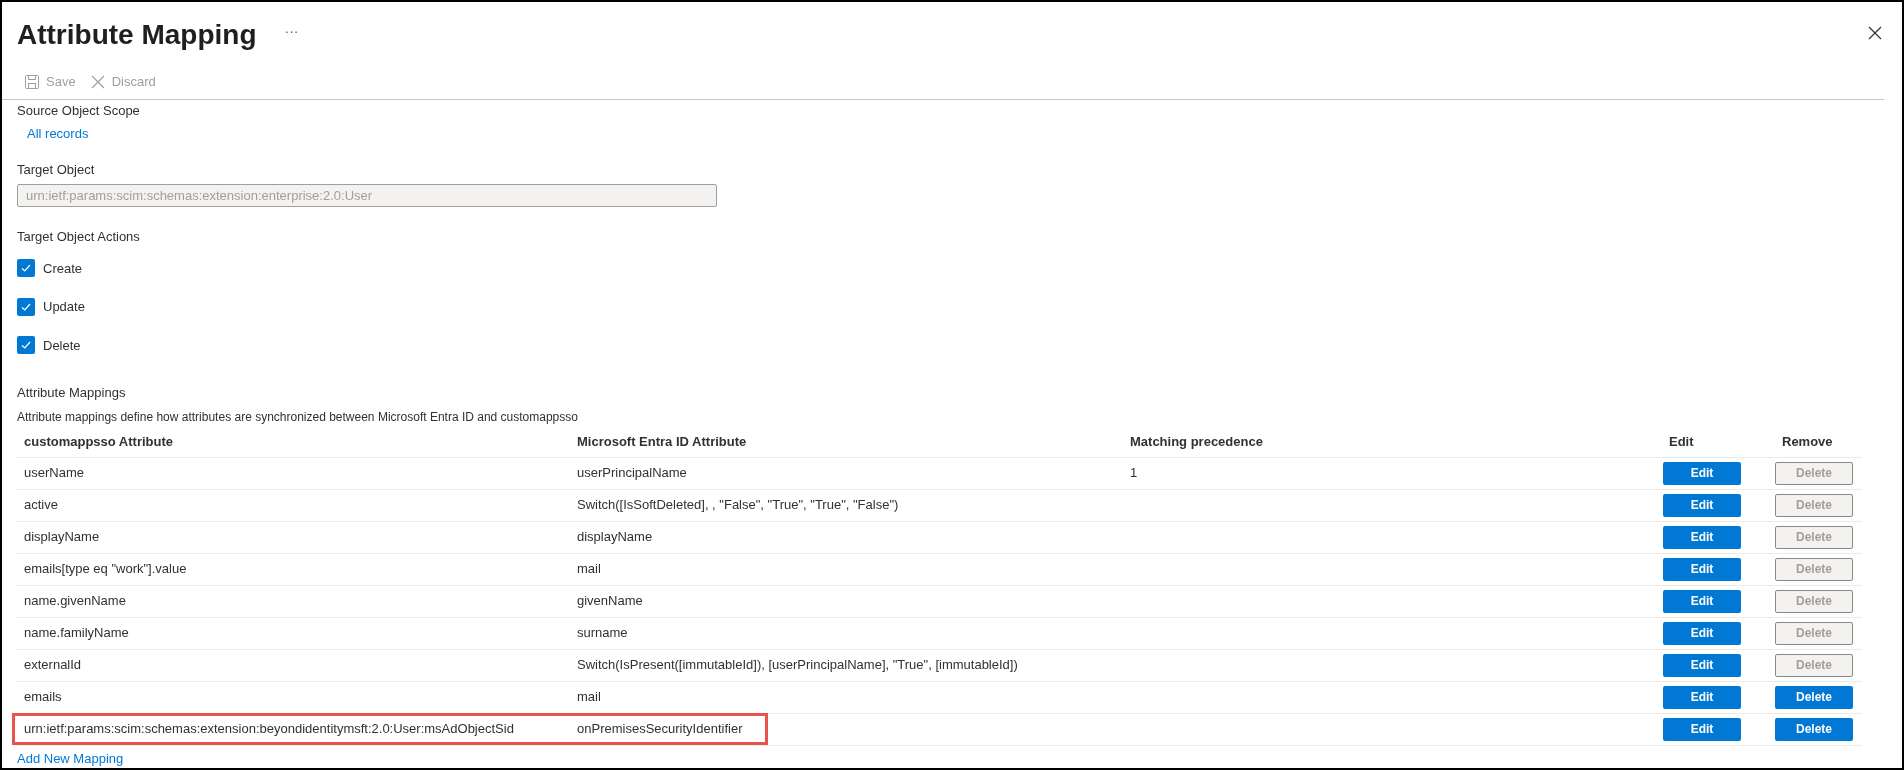  I want to click on table-cell-text: name.givenName, so click(75, 601).